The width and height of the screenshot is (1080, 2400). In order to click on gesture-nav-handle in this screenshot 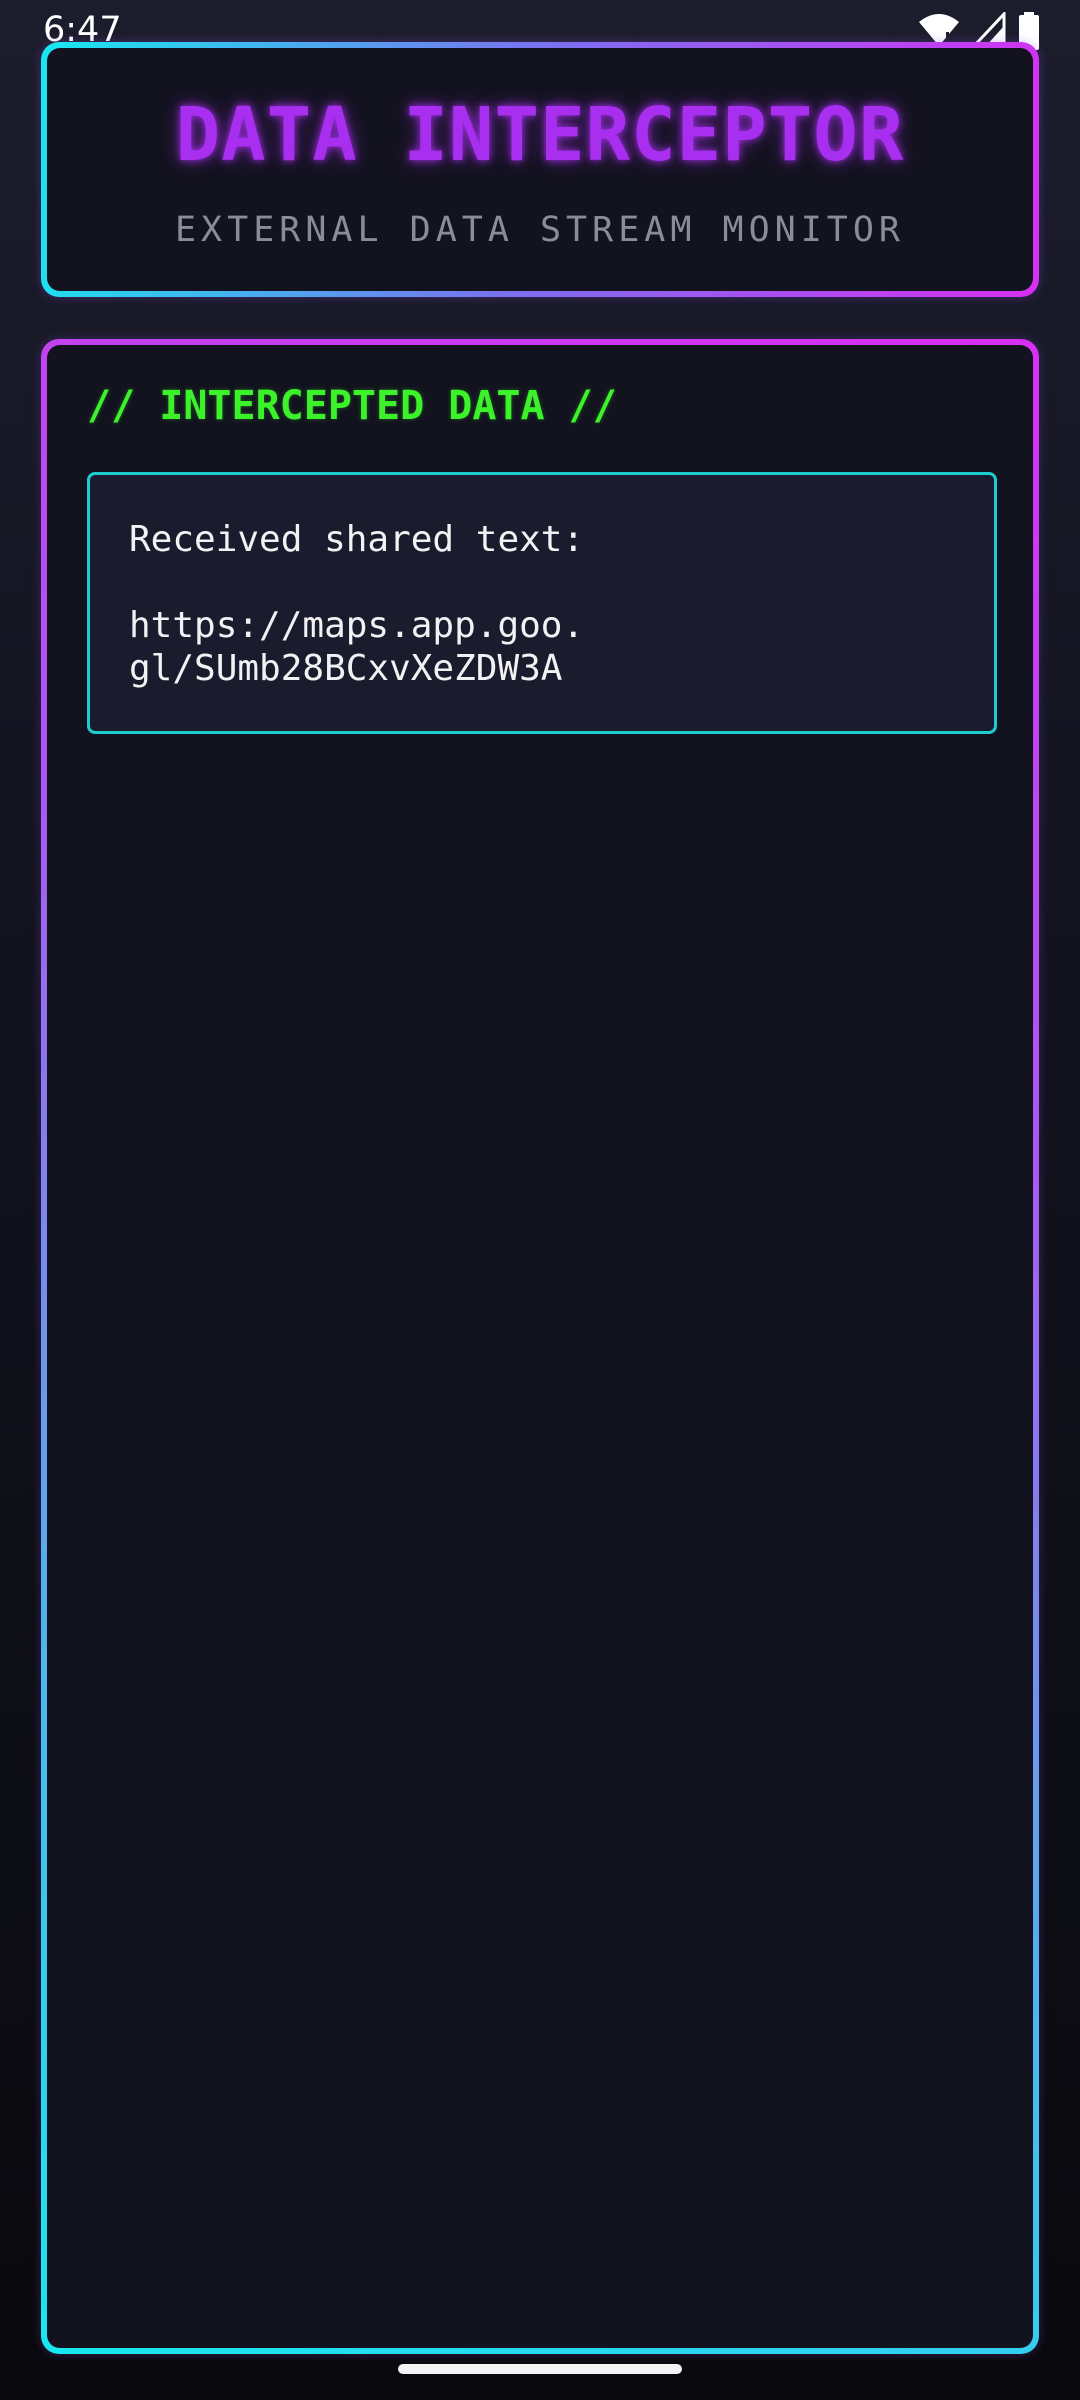, I will do `click(540, 2369)`.